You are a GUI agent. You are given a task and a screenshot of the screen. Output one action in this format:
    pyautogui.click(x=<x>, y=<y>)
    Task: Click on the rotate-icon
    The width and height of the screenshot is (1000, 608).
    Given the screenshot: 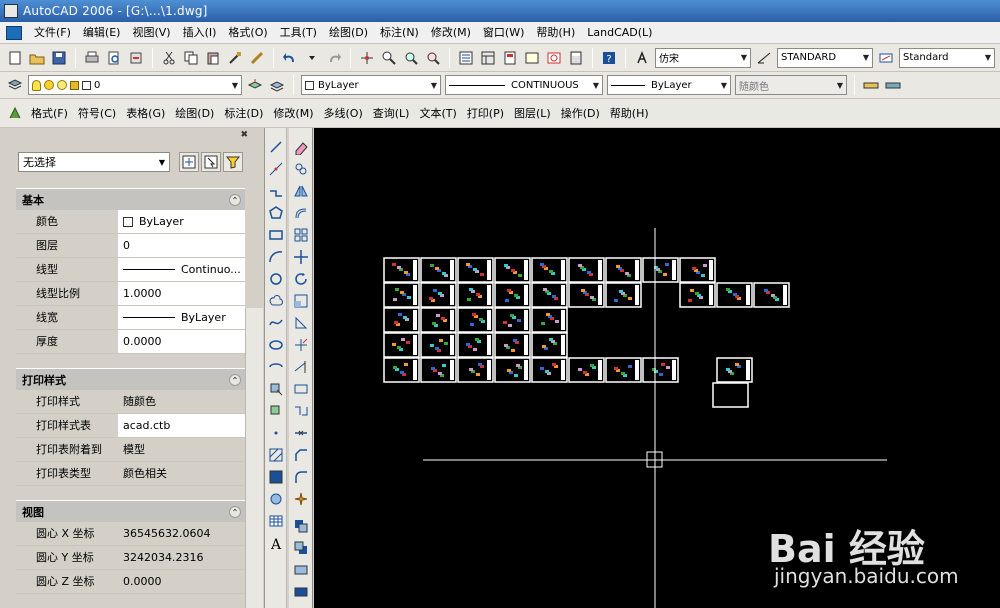 What is the action you would take?
    pyautogui.click(x=301, y=279)
    